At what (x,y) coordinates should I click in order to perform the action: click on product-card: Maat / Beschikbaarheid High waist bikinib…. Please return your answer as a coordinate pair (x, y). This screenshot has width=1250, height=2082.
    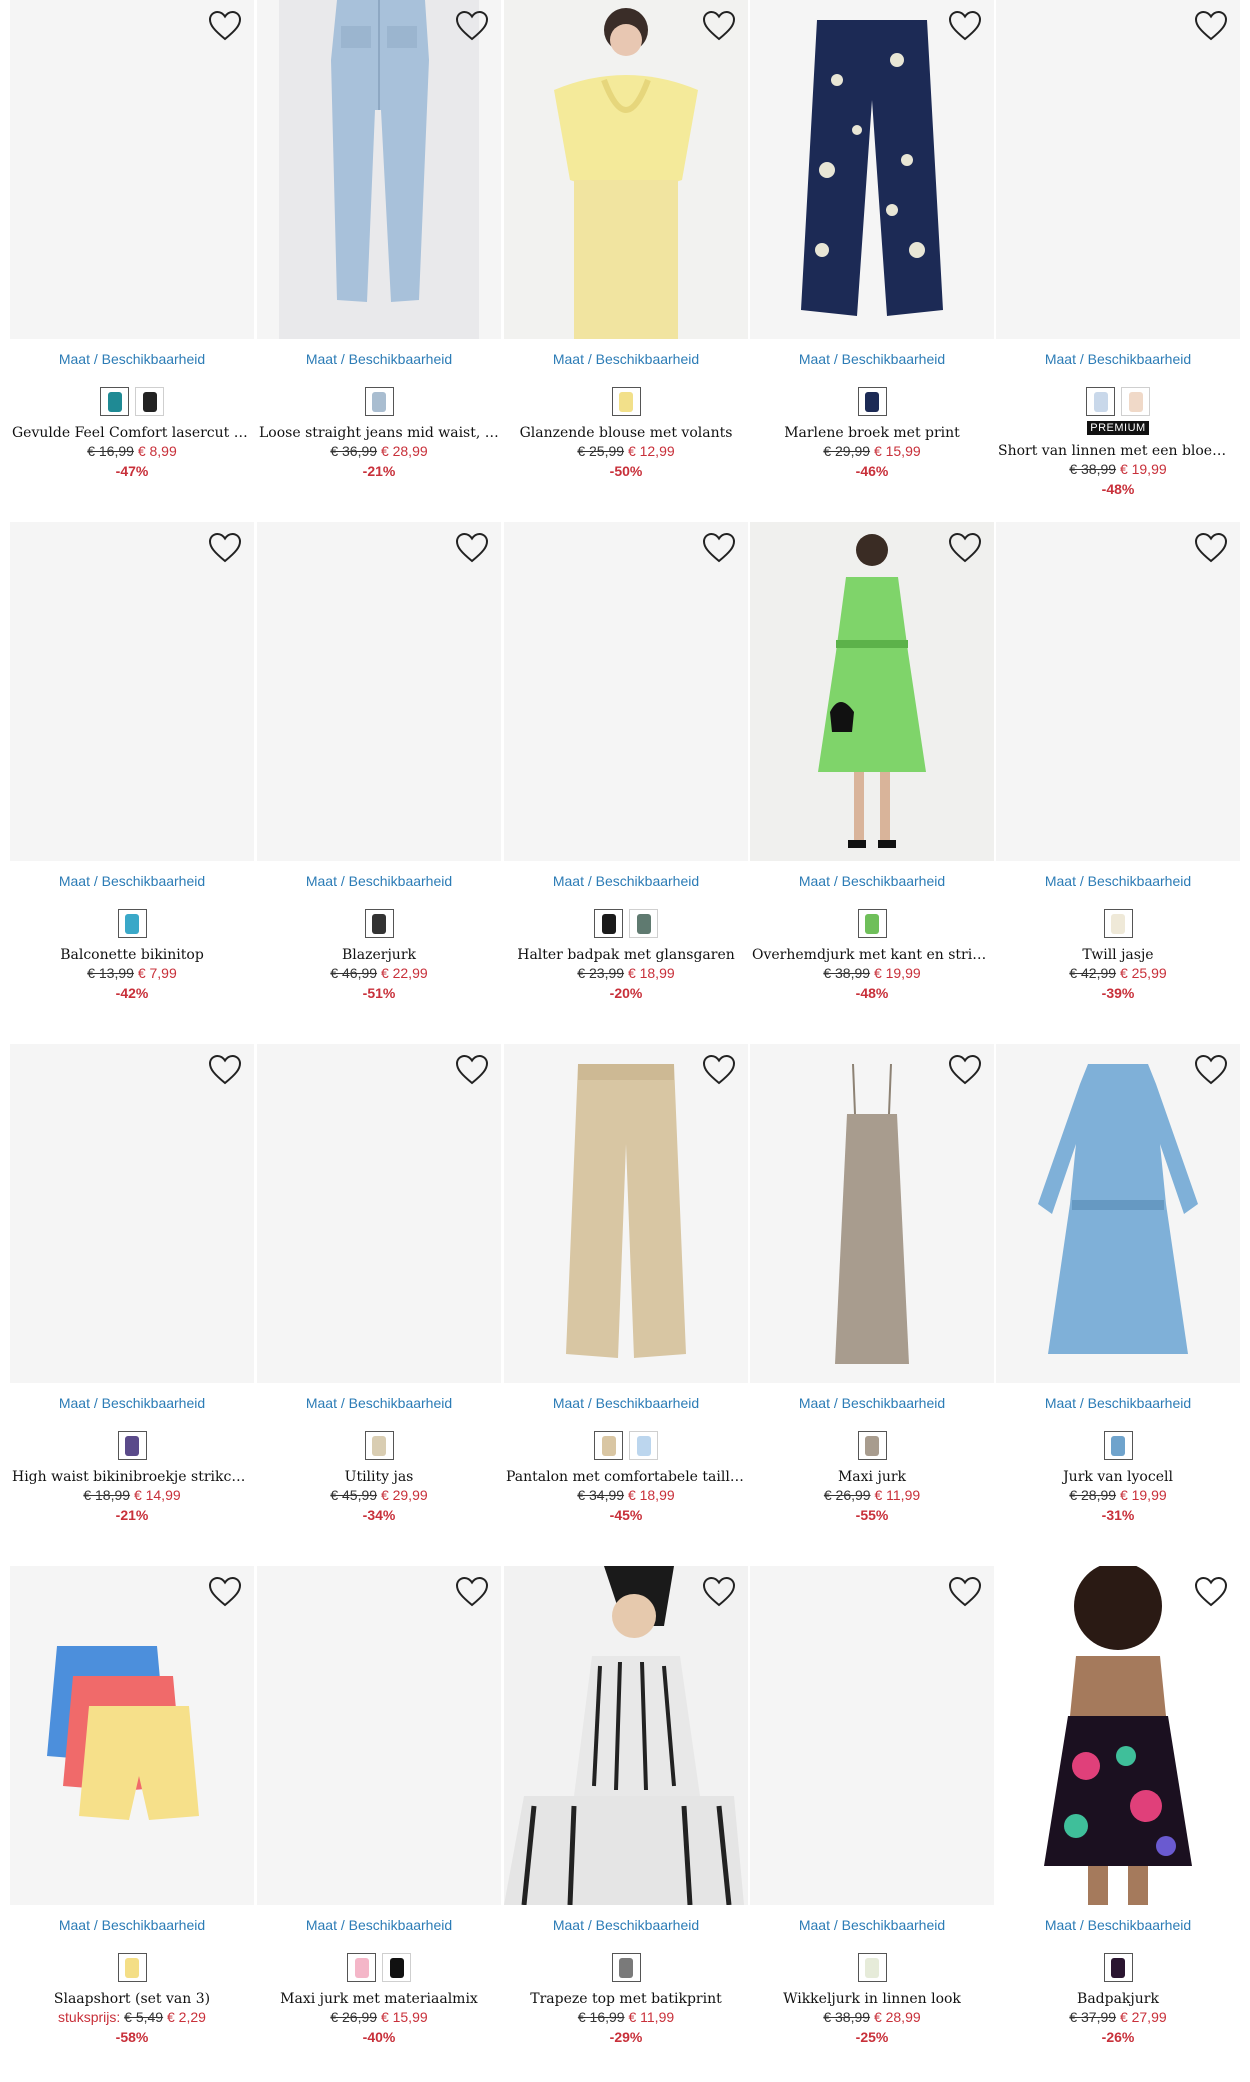
    Looking at the image, I should click on (132, 1284).